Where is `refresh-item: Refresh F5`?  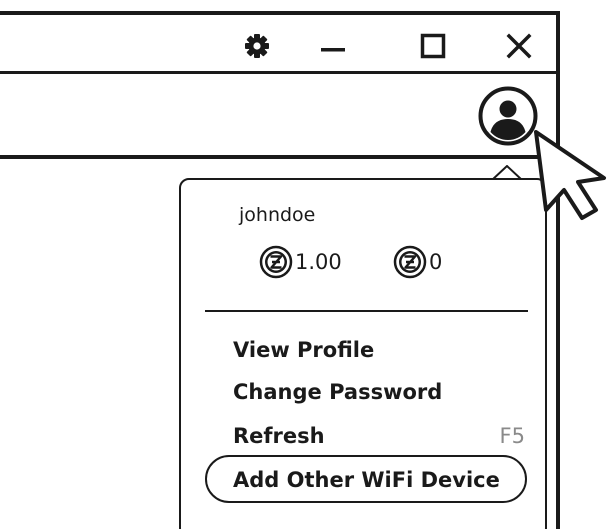
refresh-item: Refresh F5 is located at coordinates (379, 436).